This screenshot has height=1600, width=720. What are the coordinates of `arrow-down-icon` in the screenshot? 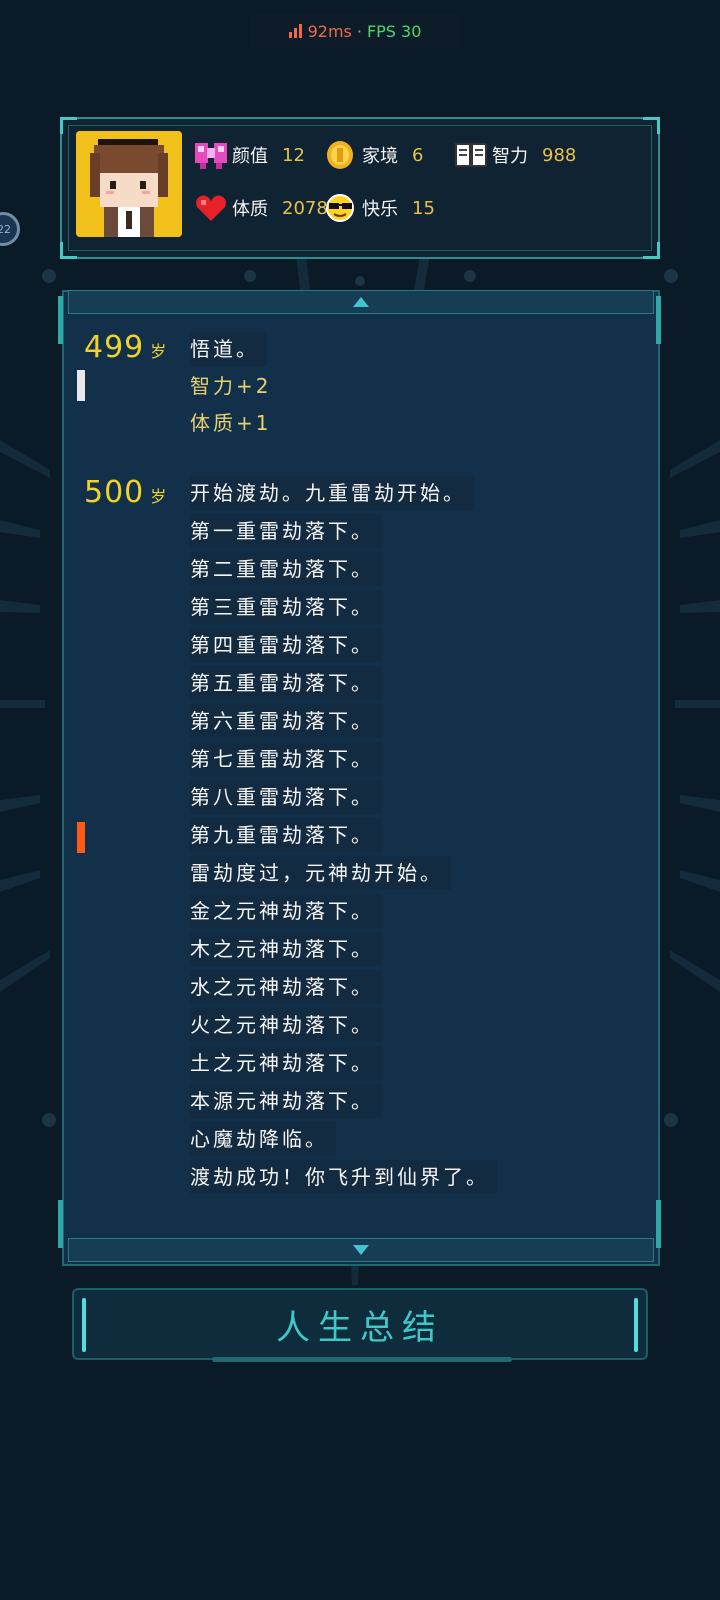 It's located at (361, 1250).